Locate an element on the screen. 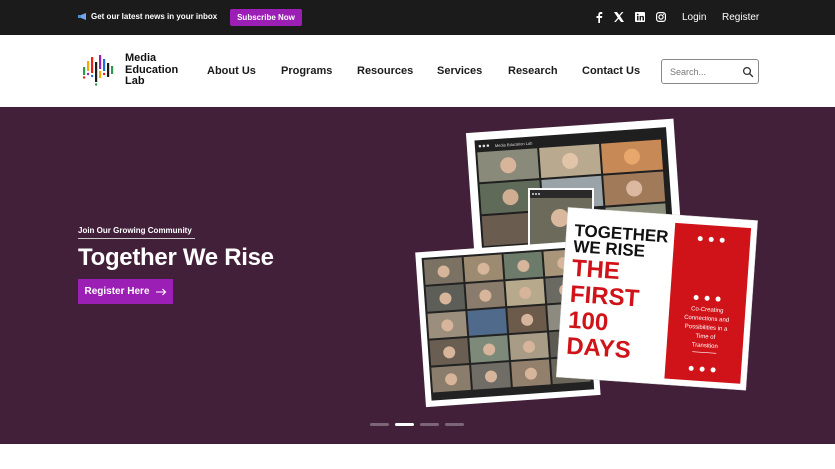  search-input is located at coordinates (705, 71).